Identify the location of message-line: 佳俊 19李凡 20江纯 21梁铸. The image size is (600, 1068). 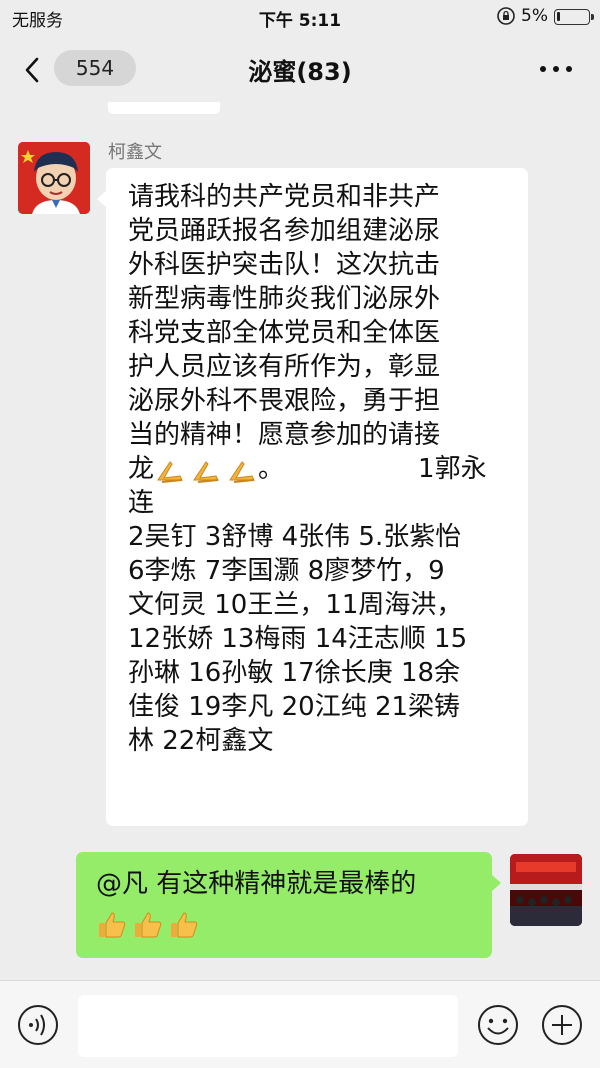
(294, 707).